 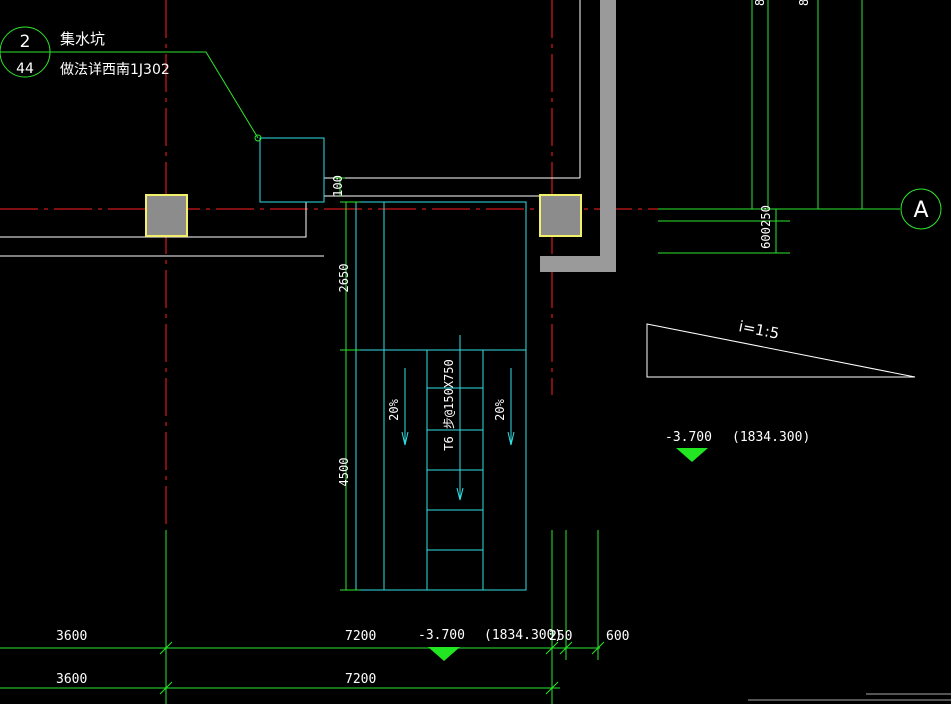 What do you see at coordinates (766, 216) in the screenshot?
I see `dim-right-250: 250` at bounding box center [766, 216].